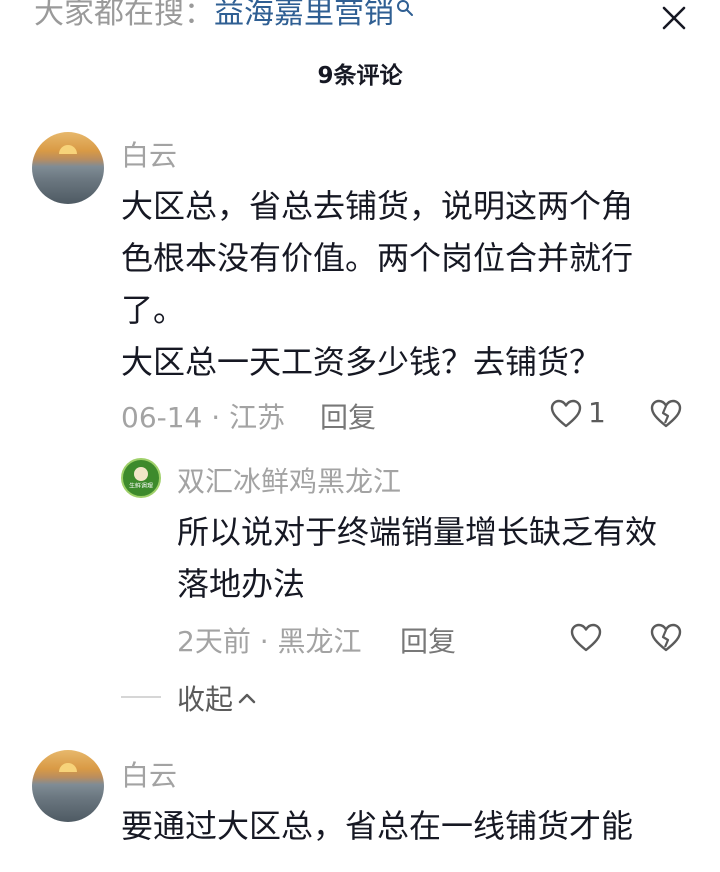  I want to click on comment-date: 06-14, so click(162, 417).